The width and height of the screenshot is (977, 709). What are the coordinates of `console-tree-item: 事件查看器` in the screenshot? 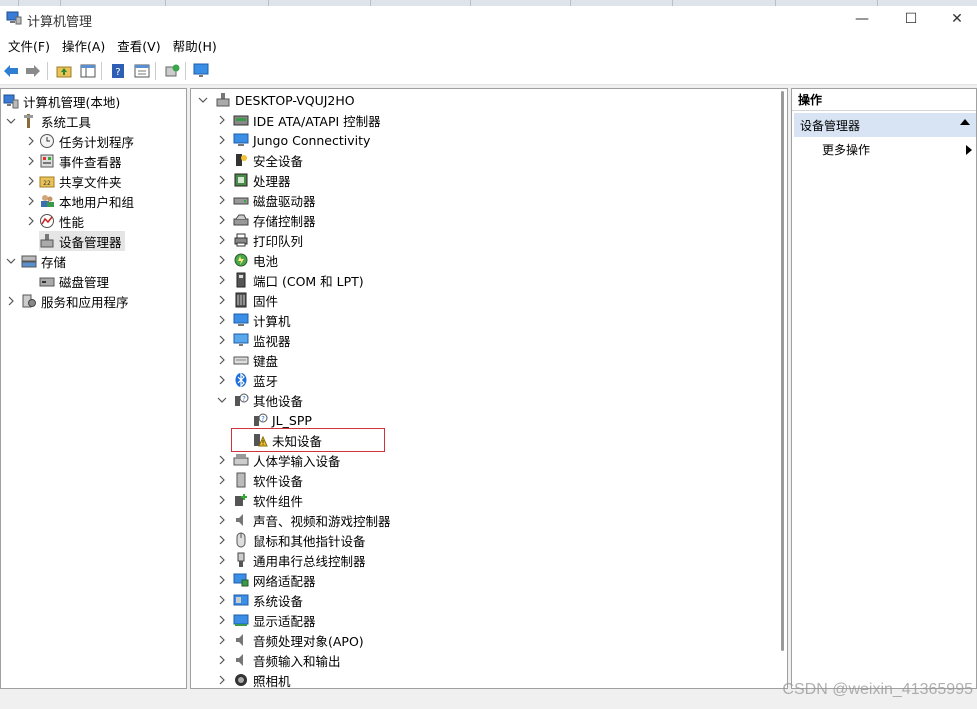 It's located at (82, 161).